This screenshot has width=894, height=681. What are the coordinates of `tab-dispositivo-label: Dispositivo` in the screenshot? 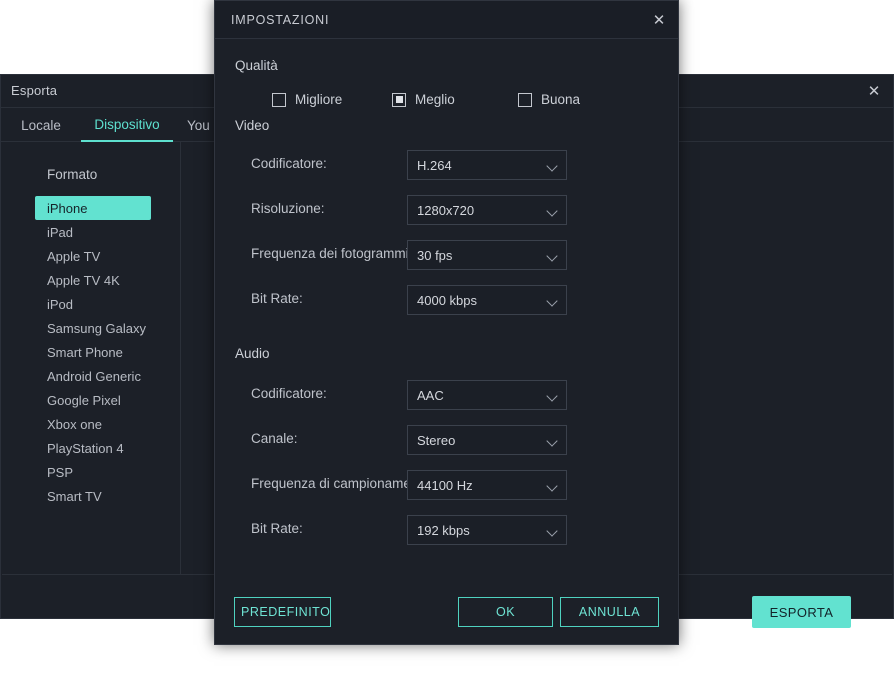 It's located at (127, 124).